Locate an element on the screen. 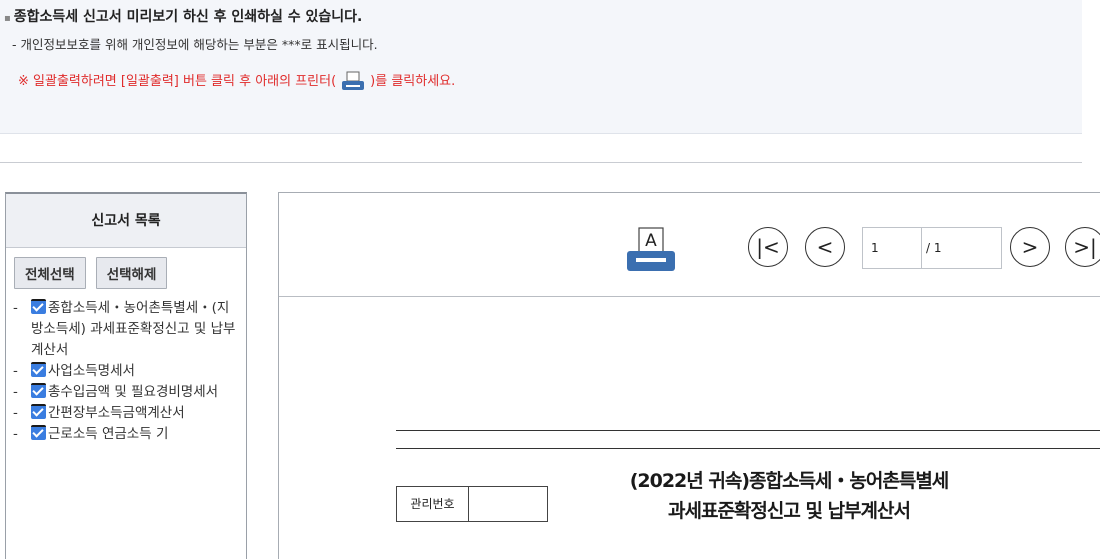 The image size is (1100, 559). list-item-content: 종합소득세・농어촌특별세・(지방소득세) 과세표준확정신고 및 납부계산서 is located at coordinates (134, 329).